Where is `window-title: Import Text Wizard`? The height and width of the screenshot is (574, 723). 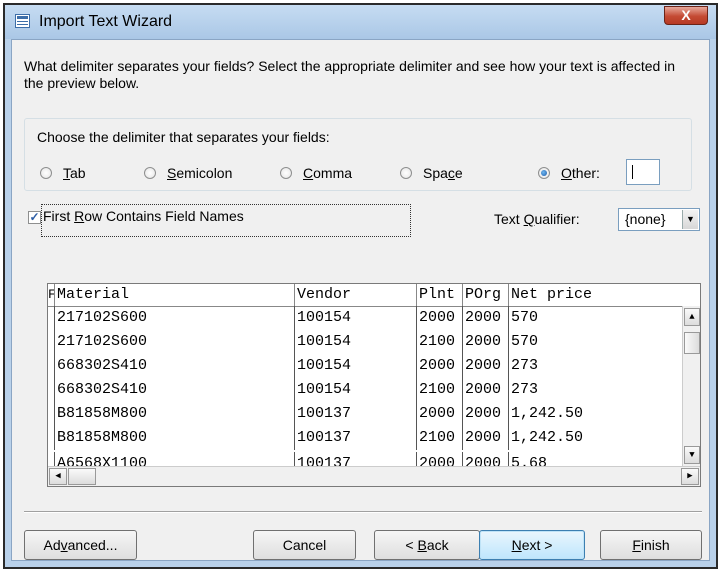 window-title: Import Text Wizard is located at coordinates (106, 21).